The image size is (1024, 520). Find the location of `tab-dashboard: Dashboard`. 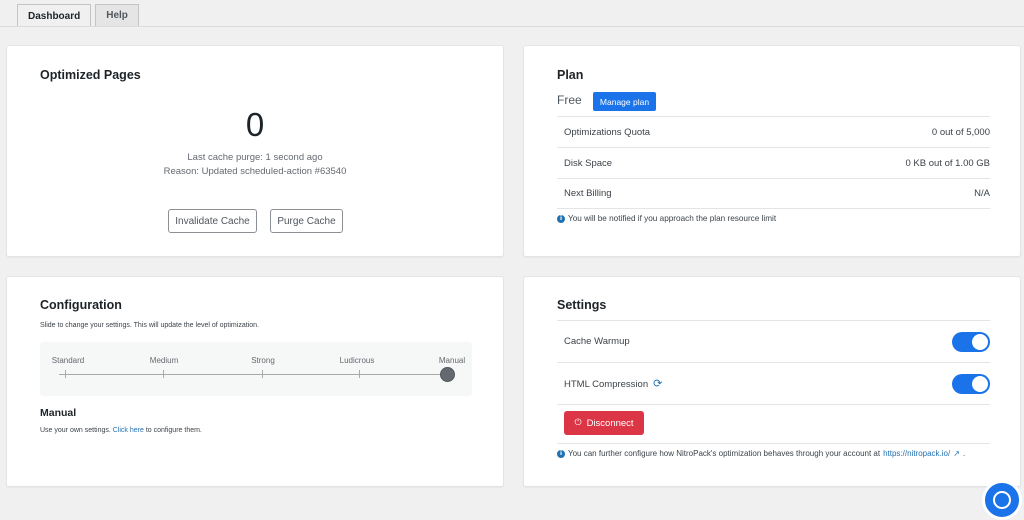

tab-dashboard: Dashboard is located at coordinates (54, 15).